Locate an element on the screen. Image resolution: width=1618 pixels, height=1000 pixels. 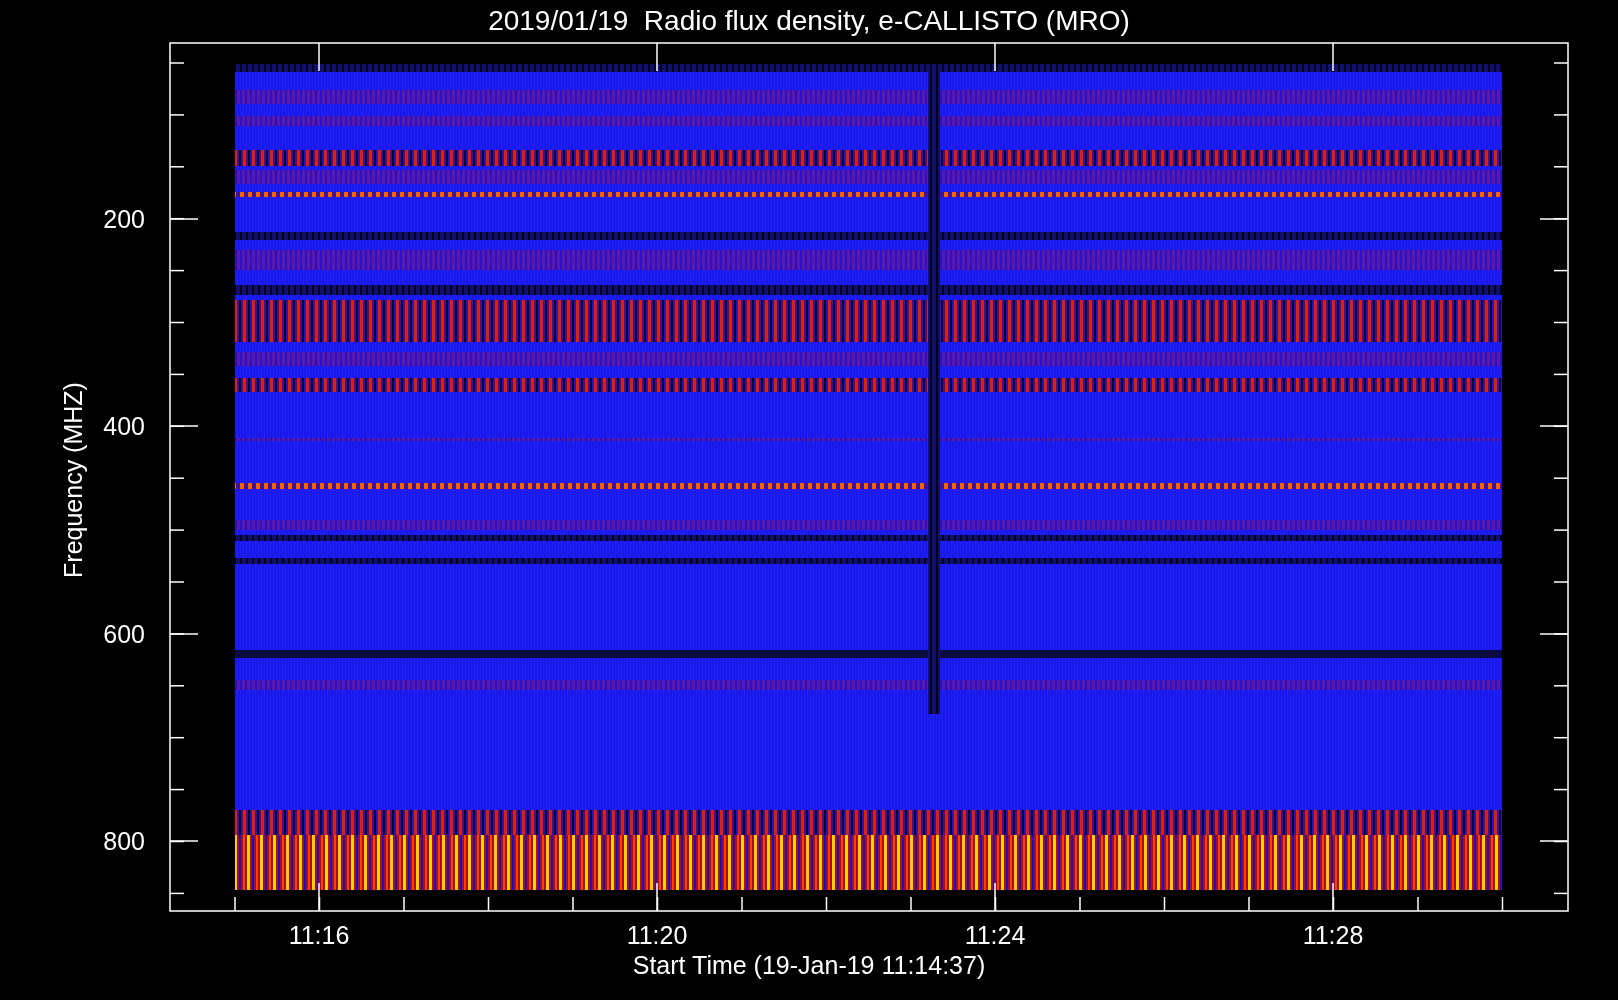
tick-label: 11:20 is located at coordinates (657, 935).